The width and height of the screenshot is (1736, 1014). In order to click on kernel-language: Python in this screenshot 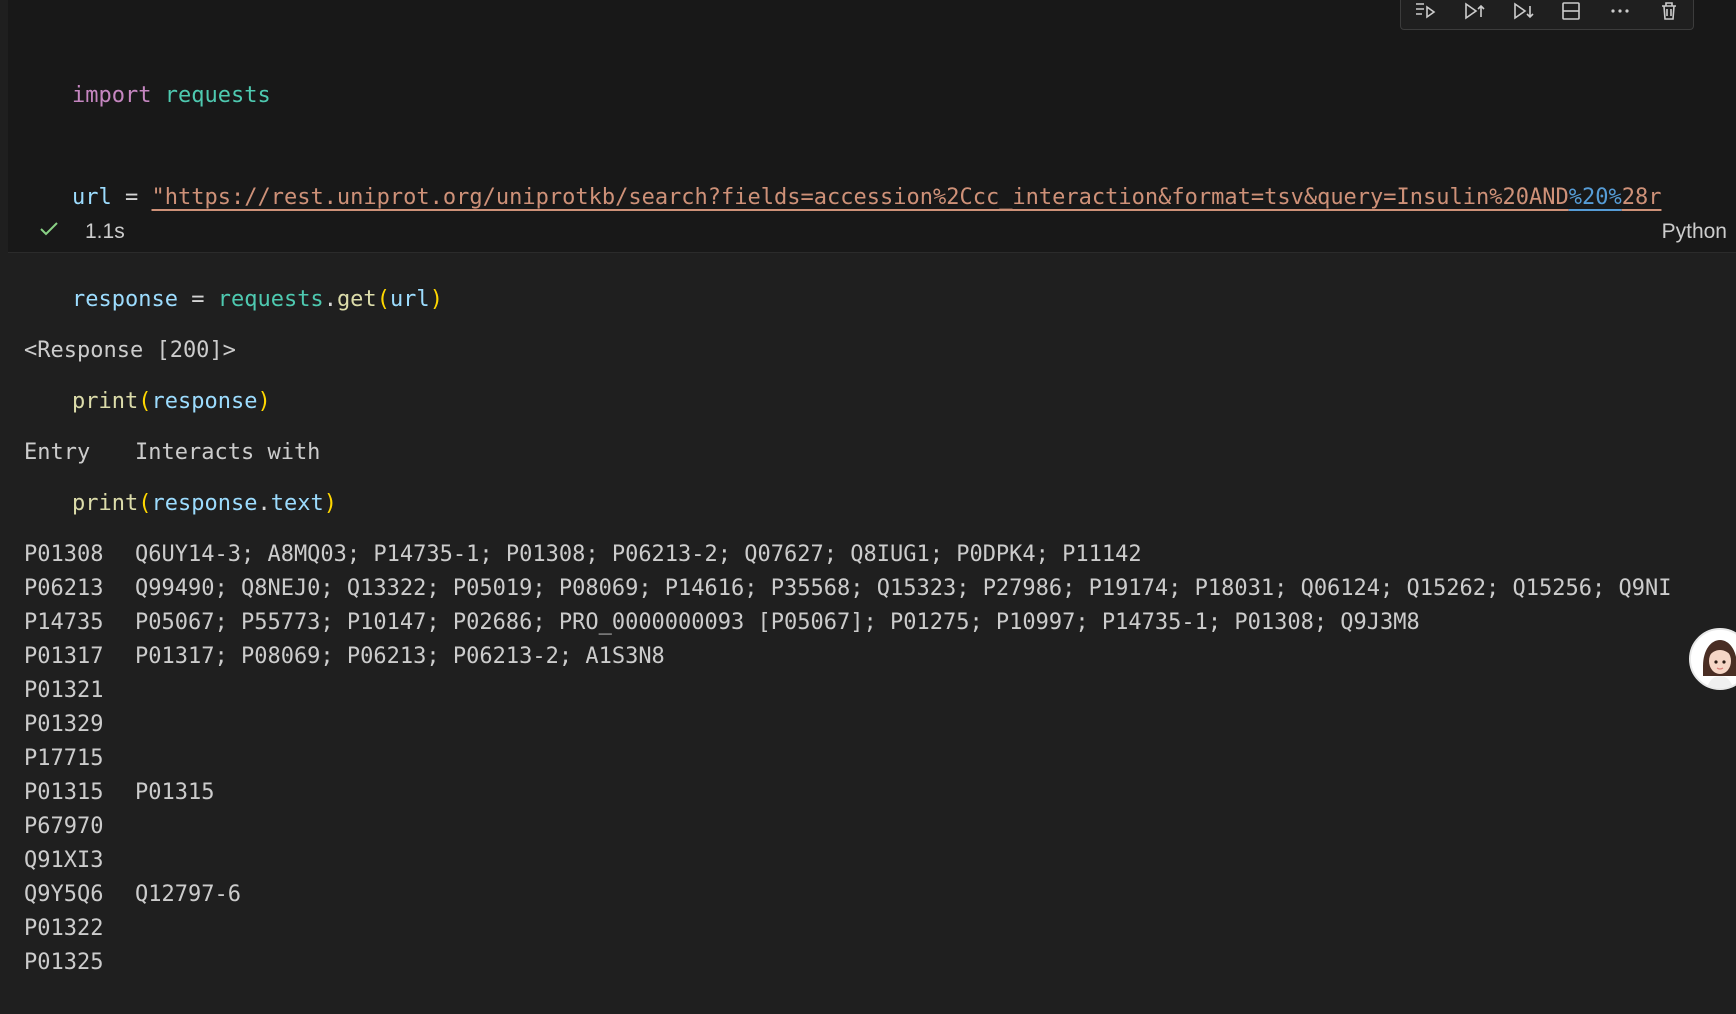, I will do `click(1694, 232)`.